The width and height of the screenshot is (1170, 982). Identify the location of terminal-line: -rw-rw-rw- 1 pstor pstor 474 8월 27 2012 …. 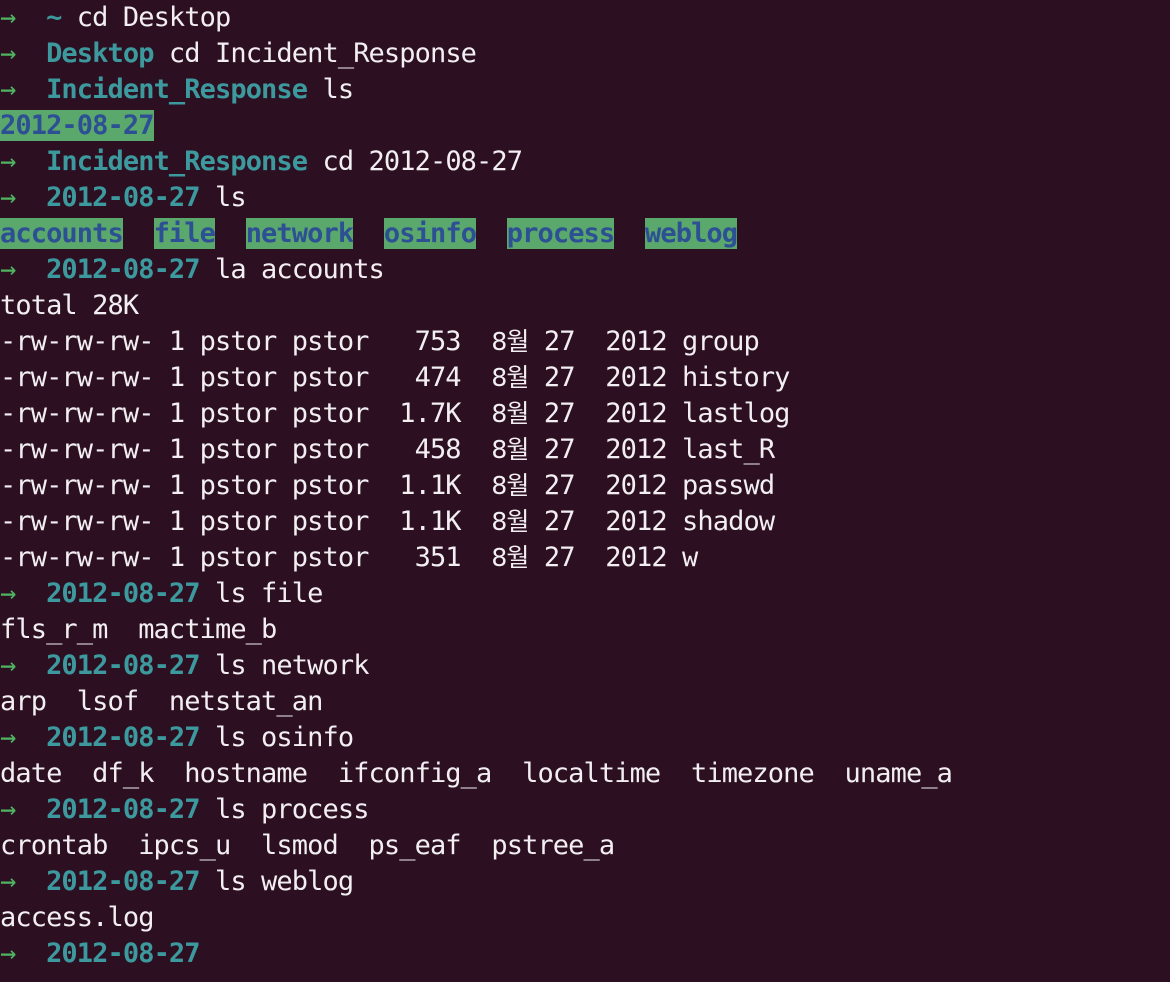
(585, 378).